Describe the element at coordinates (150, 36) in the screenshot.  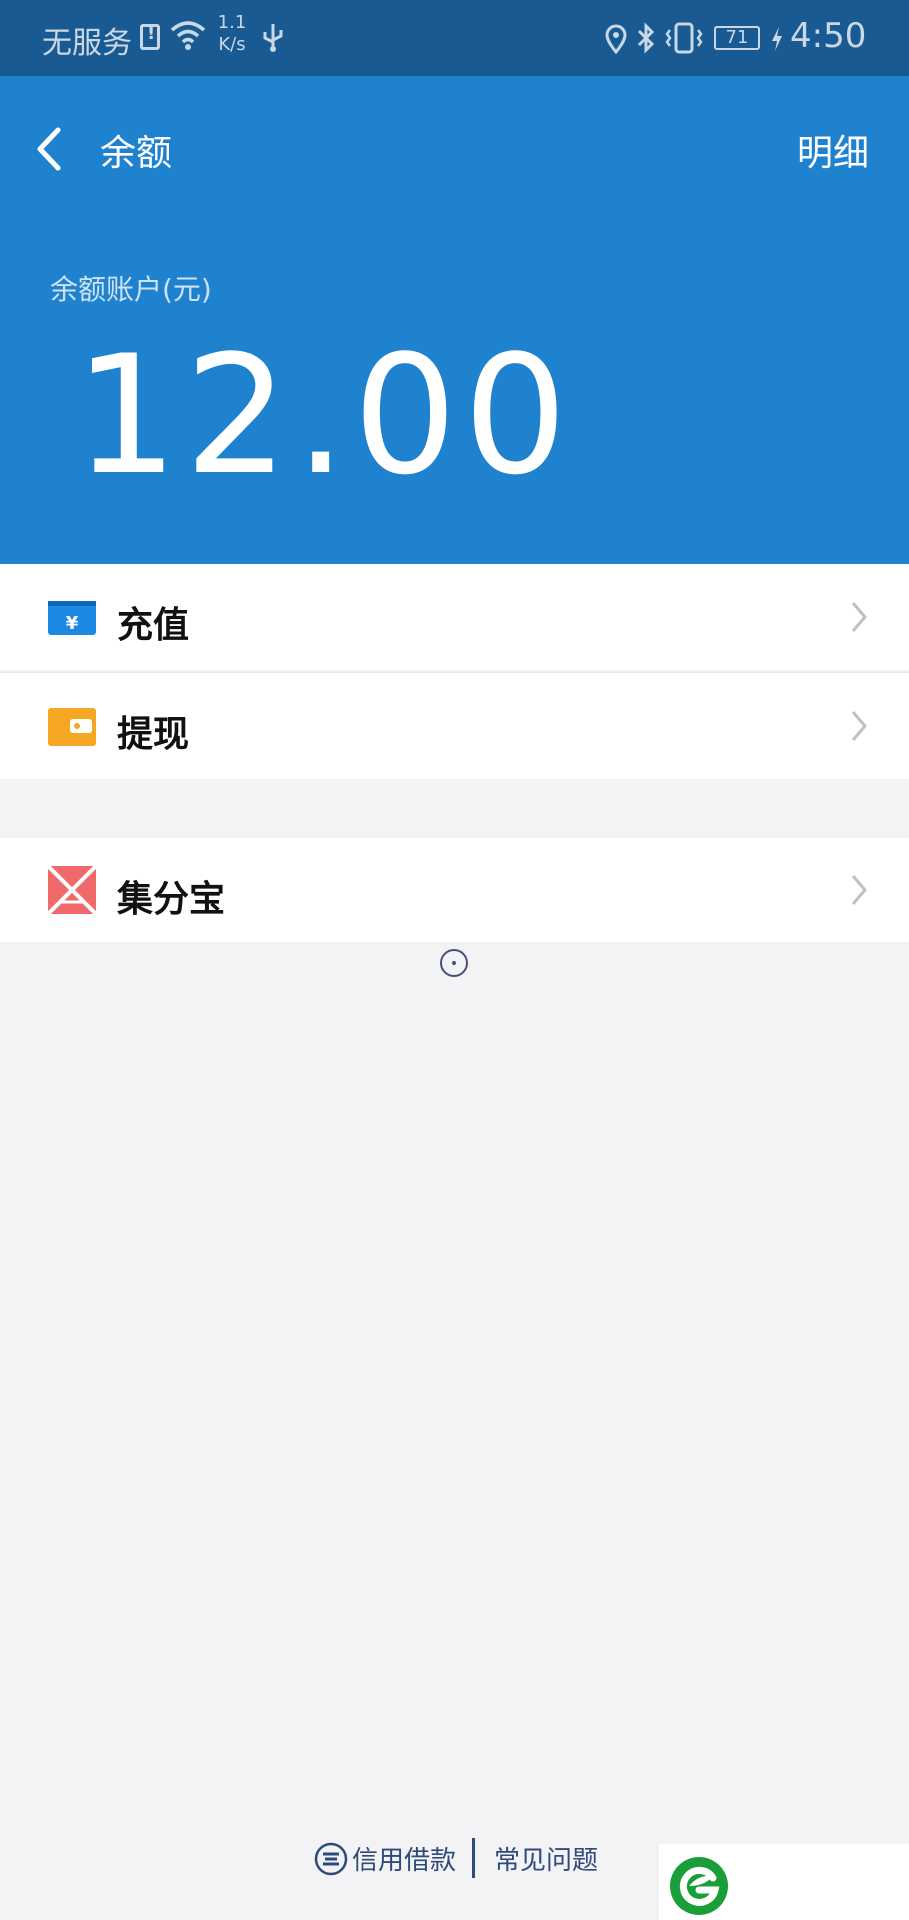
I see `alert-icon` at that location.